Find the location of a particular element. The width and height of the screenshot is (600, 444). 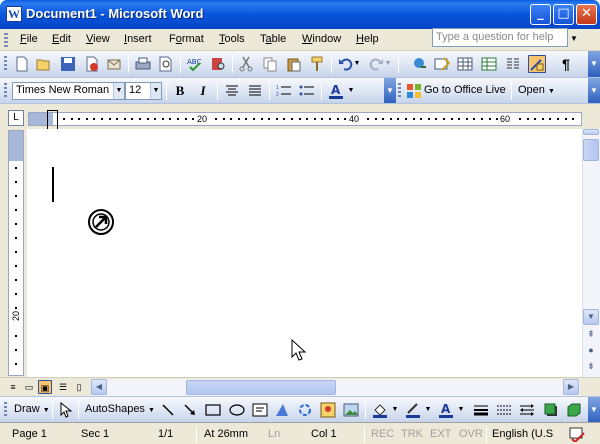

cut-icon is located at coordinates (246, 64).